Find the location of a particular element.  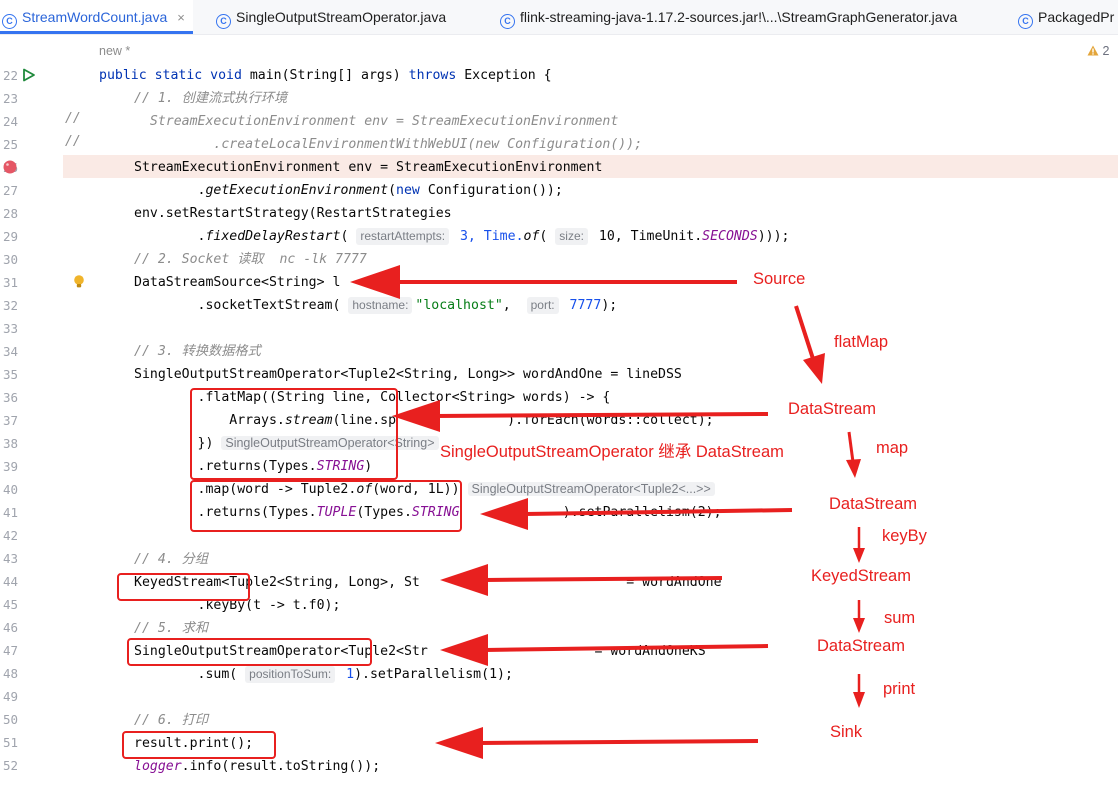

annotation-flatmap: flatMap is located at coordinates (861, 342).